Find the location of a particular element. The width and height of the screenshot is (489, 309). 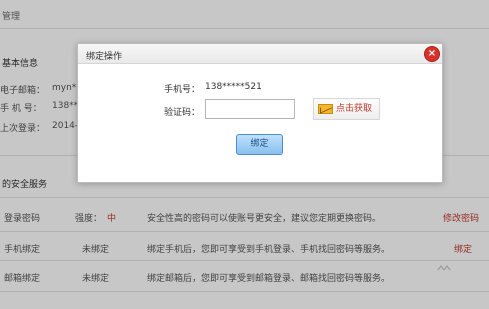

close-button: × is located at coordinates (432, 54).